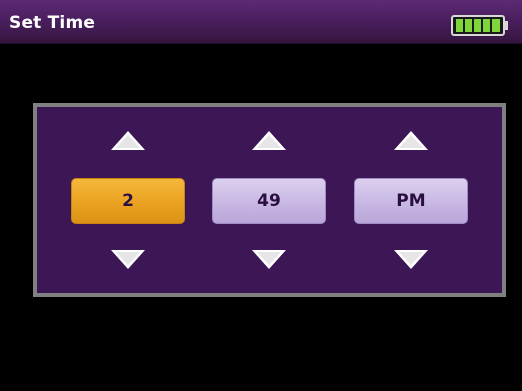  I want to click on title-bar: Set Time, so click(261, 22).